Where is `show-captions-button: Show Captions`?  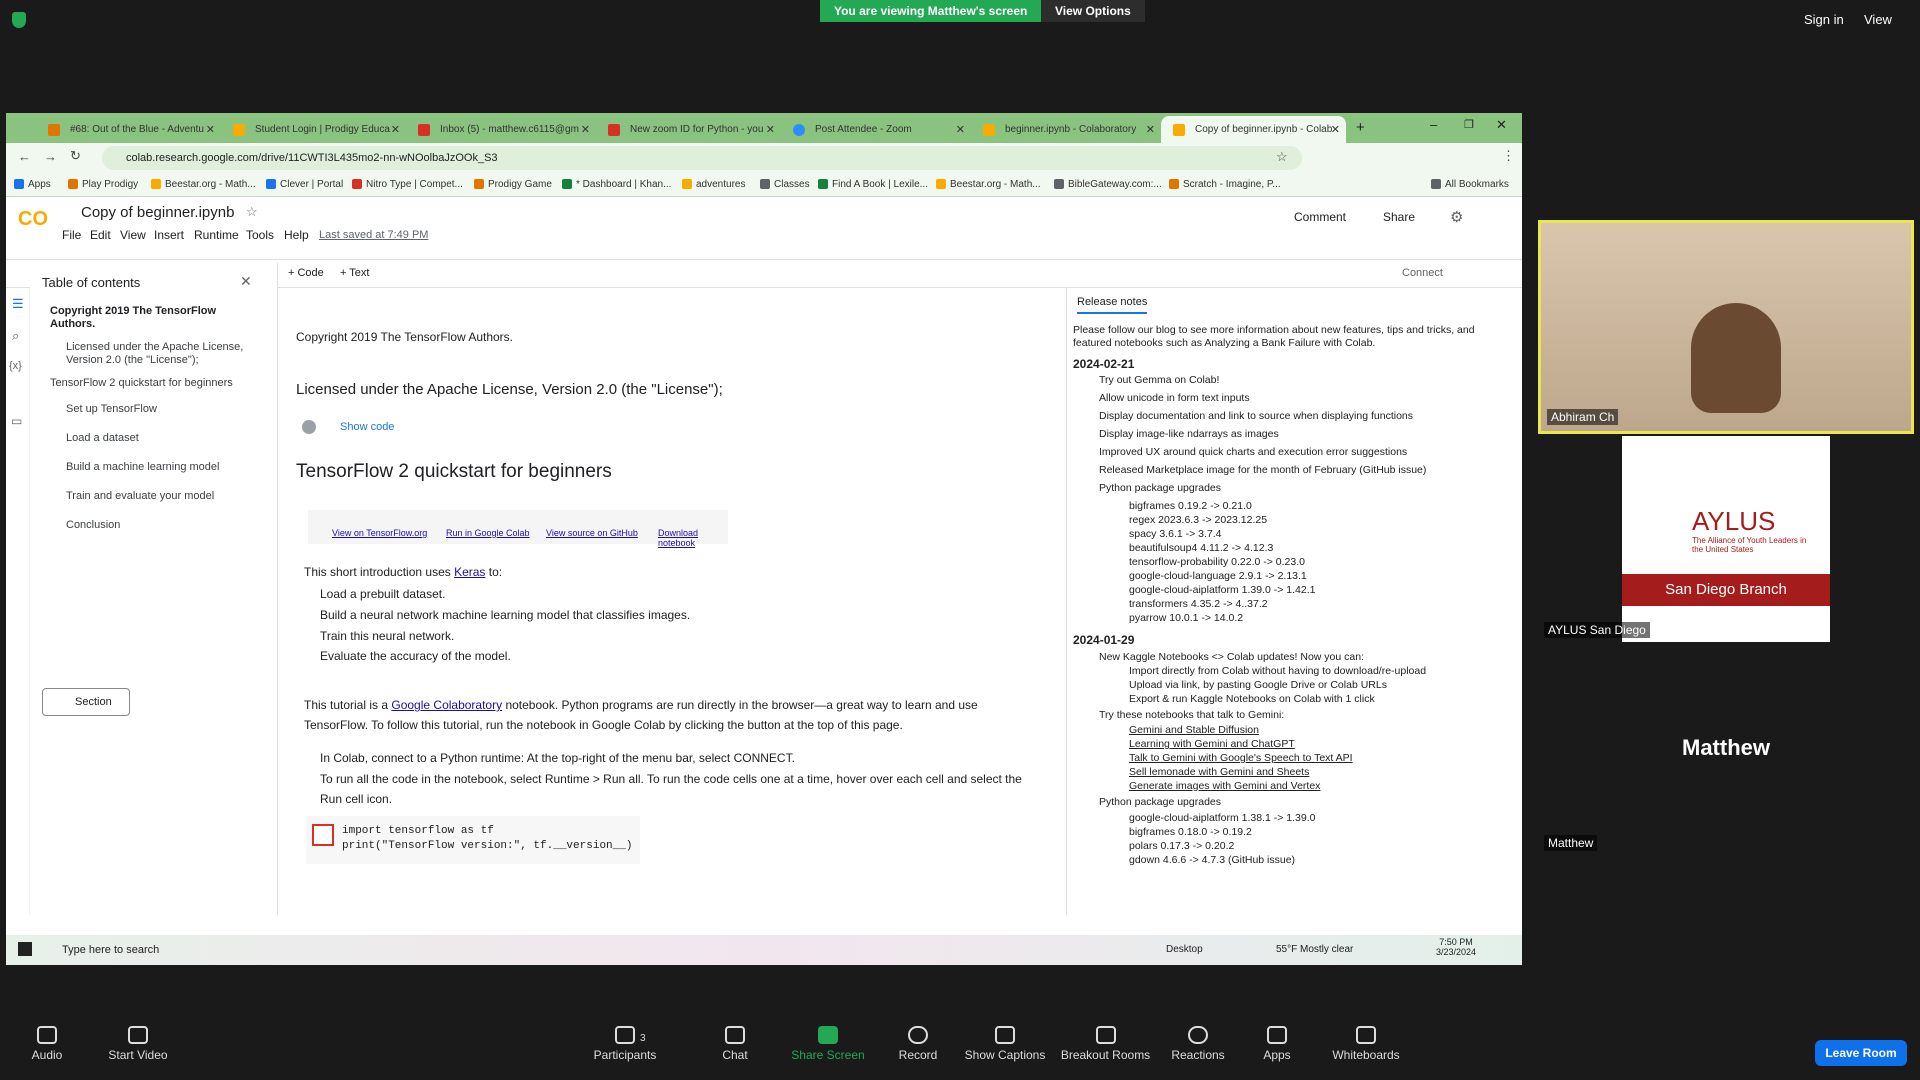 show-captions-button: Show Captions is located at coordinates (1005, 1044).